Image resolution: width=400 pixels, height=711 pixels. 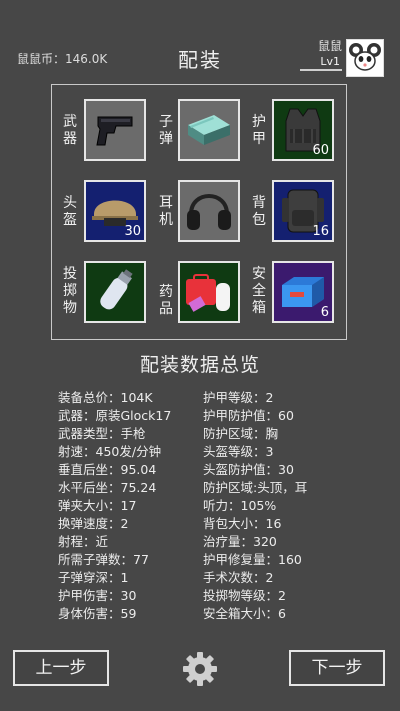 What do you see at coordinates (97, 613) in the screenshot?
I see `stat-body-damage: 身体伤害：59` at bounding box center [97, 613].